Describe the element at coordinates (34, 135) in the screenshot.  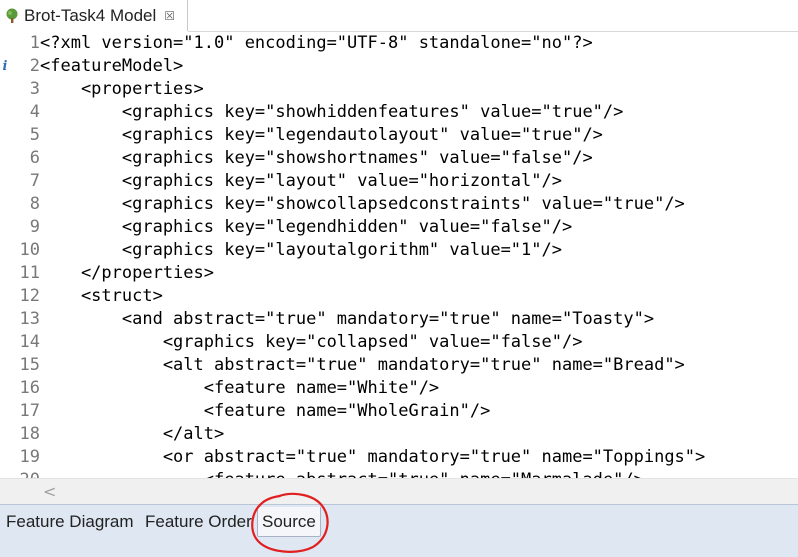
I see `line-number: 5` at that location.